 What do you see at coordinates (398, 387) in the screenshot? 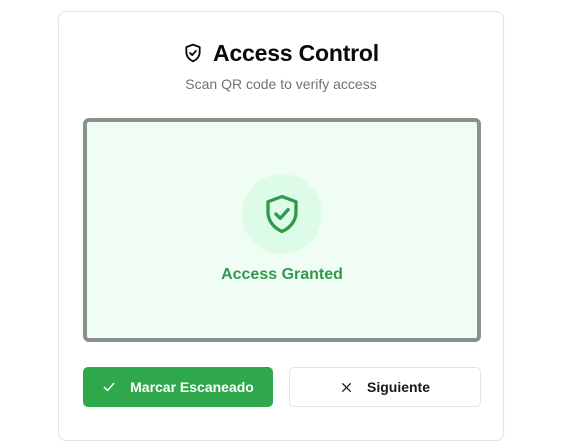
I see `next-label: Siguiente` at bounding box center [398, 387].